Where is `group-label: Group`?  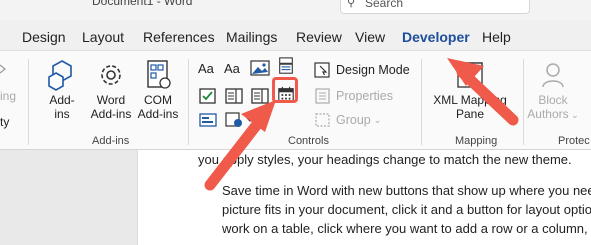
group-label: Group is located at coordinates (353, 120).